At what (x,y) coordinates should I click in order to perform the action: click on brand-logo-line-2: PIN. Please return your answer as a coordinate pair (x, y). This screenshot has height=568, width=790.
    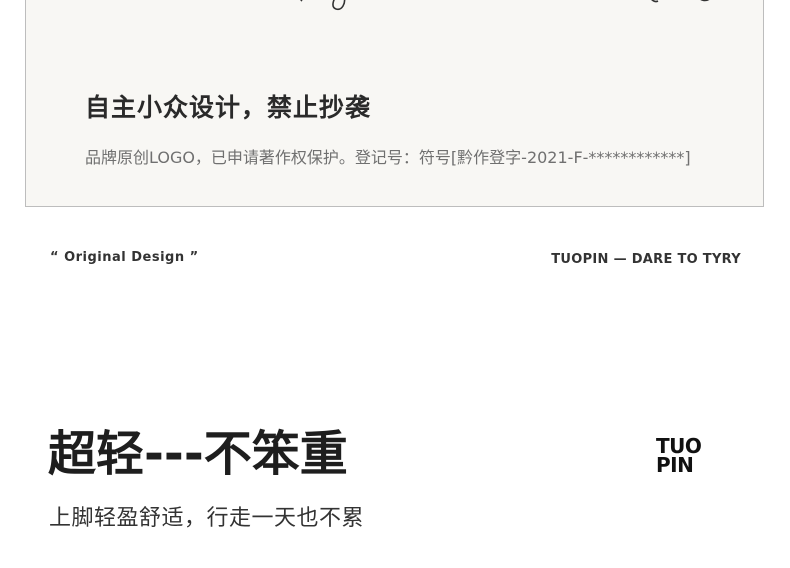
    Looking at the image, I should click on (675, 465).